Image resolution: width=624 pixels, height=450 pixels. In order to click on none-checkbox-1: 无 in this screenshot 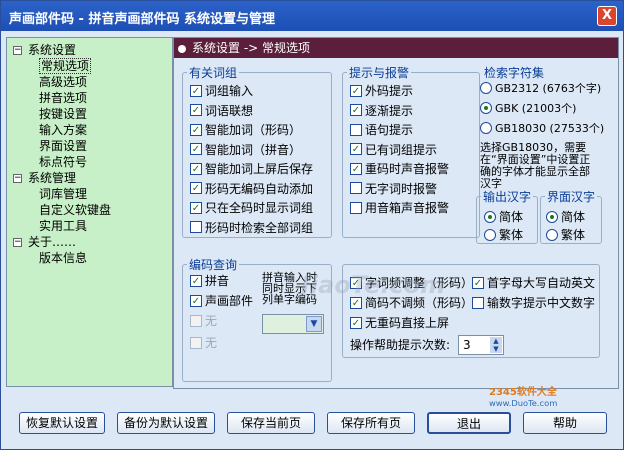, I will do `click(203, 321)`.